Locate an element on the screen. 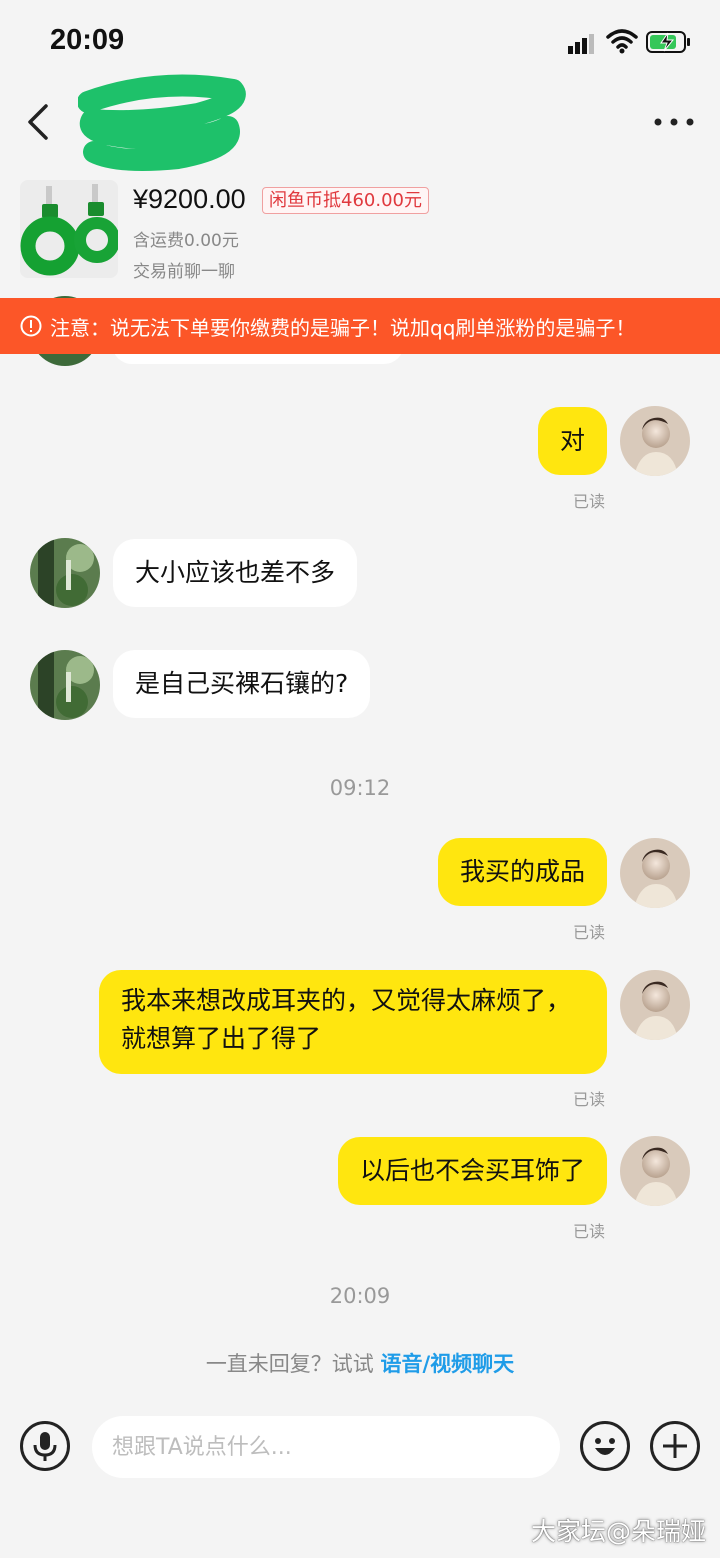 This screenshot has width=720, height=1558. timestamp: 09:12 is located at coordinates (360, 788).